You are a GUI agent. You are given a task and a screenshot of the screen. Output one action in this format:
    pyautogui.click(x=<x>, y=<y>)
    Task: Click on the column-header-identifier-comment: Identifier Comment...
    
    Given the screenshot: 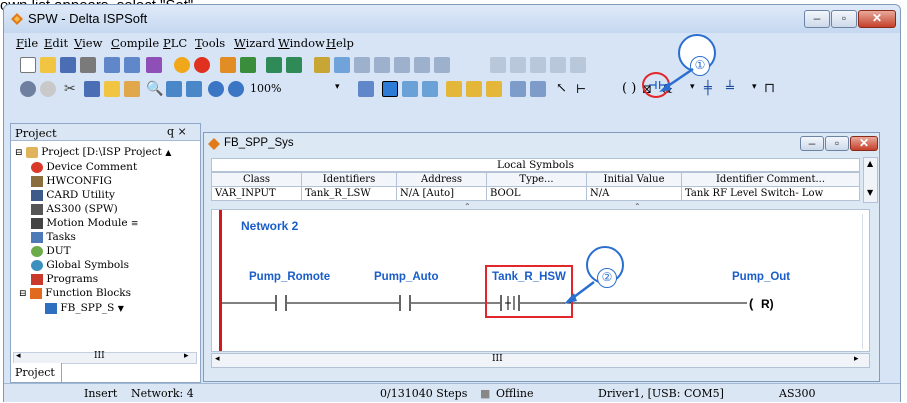 What is the action you would take?
    pyautogui.click(x=770, y=179)
    